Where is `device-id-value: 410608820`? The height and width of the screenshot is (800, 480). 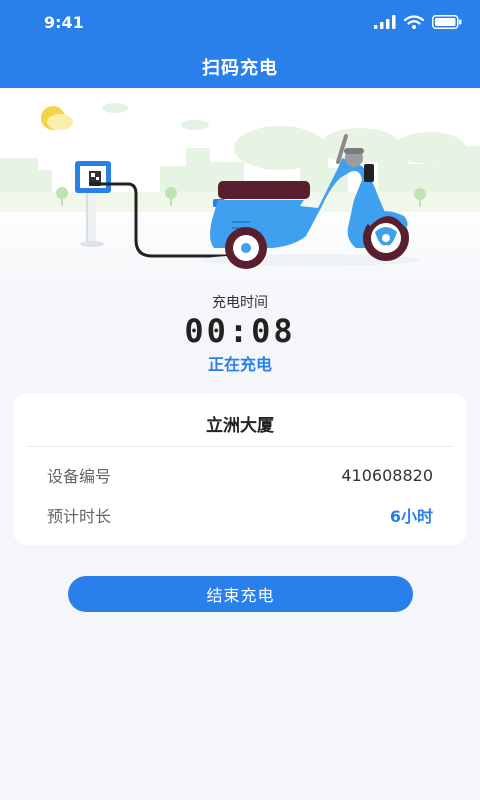 device-id-value: 410608820 is located at coordinates (387, 475).